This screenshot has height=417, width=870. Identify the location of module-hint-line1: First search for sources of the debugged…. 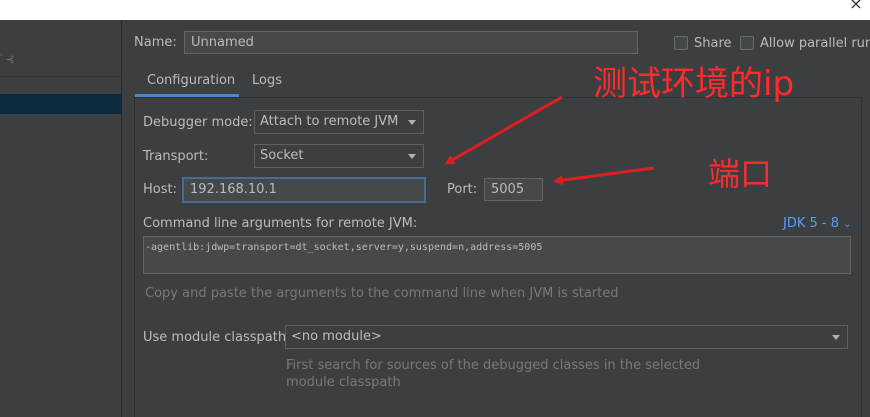
(493, 365).